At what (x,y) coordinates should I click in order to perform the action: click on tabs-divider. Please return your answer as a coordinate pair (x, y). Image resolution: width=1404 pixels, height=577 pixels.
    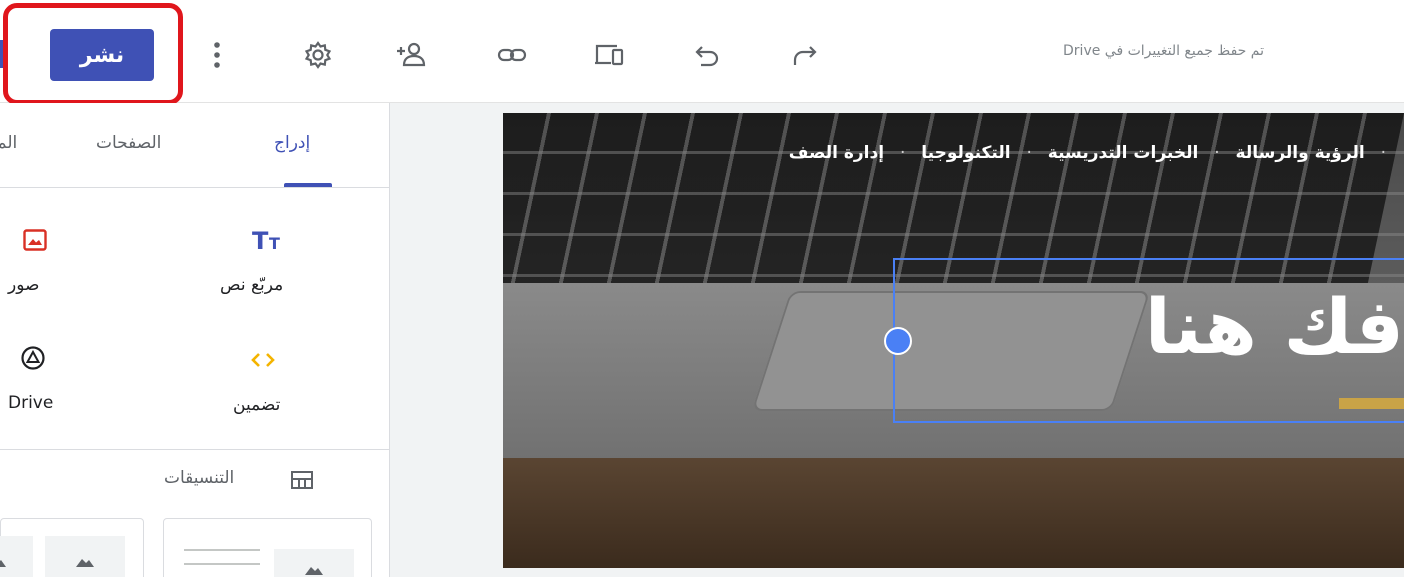
    Looking at the image, I should click on (194, 187).